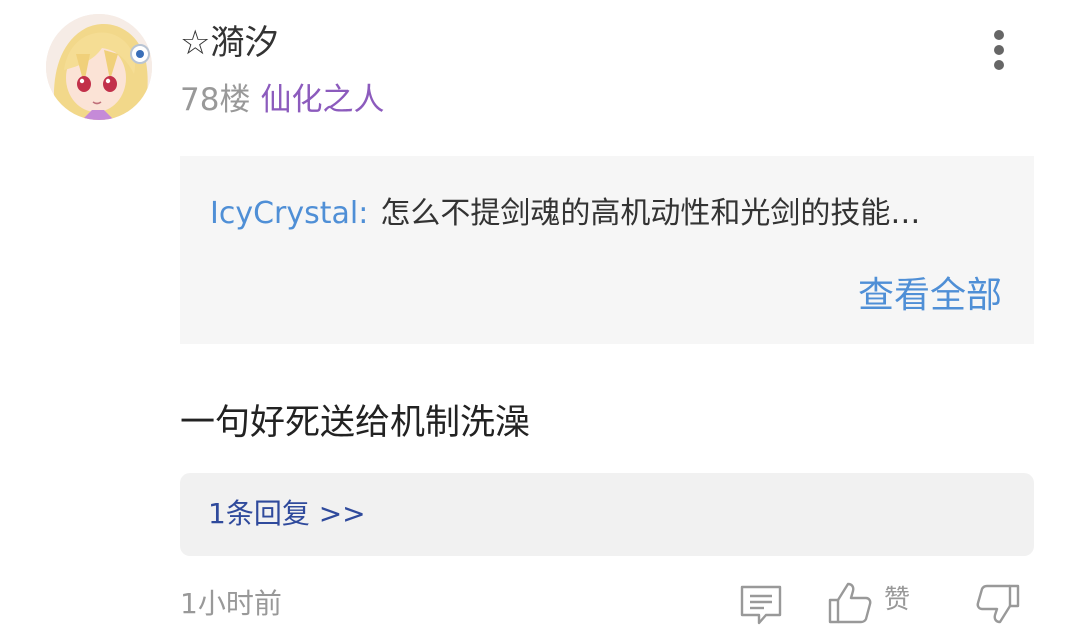 The height and width of the screenshot is (627, 1080). What do you see at coordinates (999, 35) in the screenshot?
I see `more-vertical-icon` at bounding box center [999, 35].